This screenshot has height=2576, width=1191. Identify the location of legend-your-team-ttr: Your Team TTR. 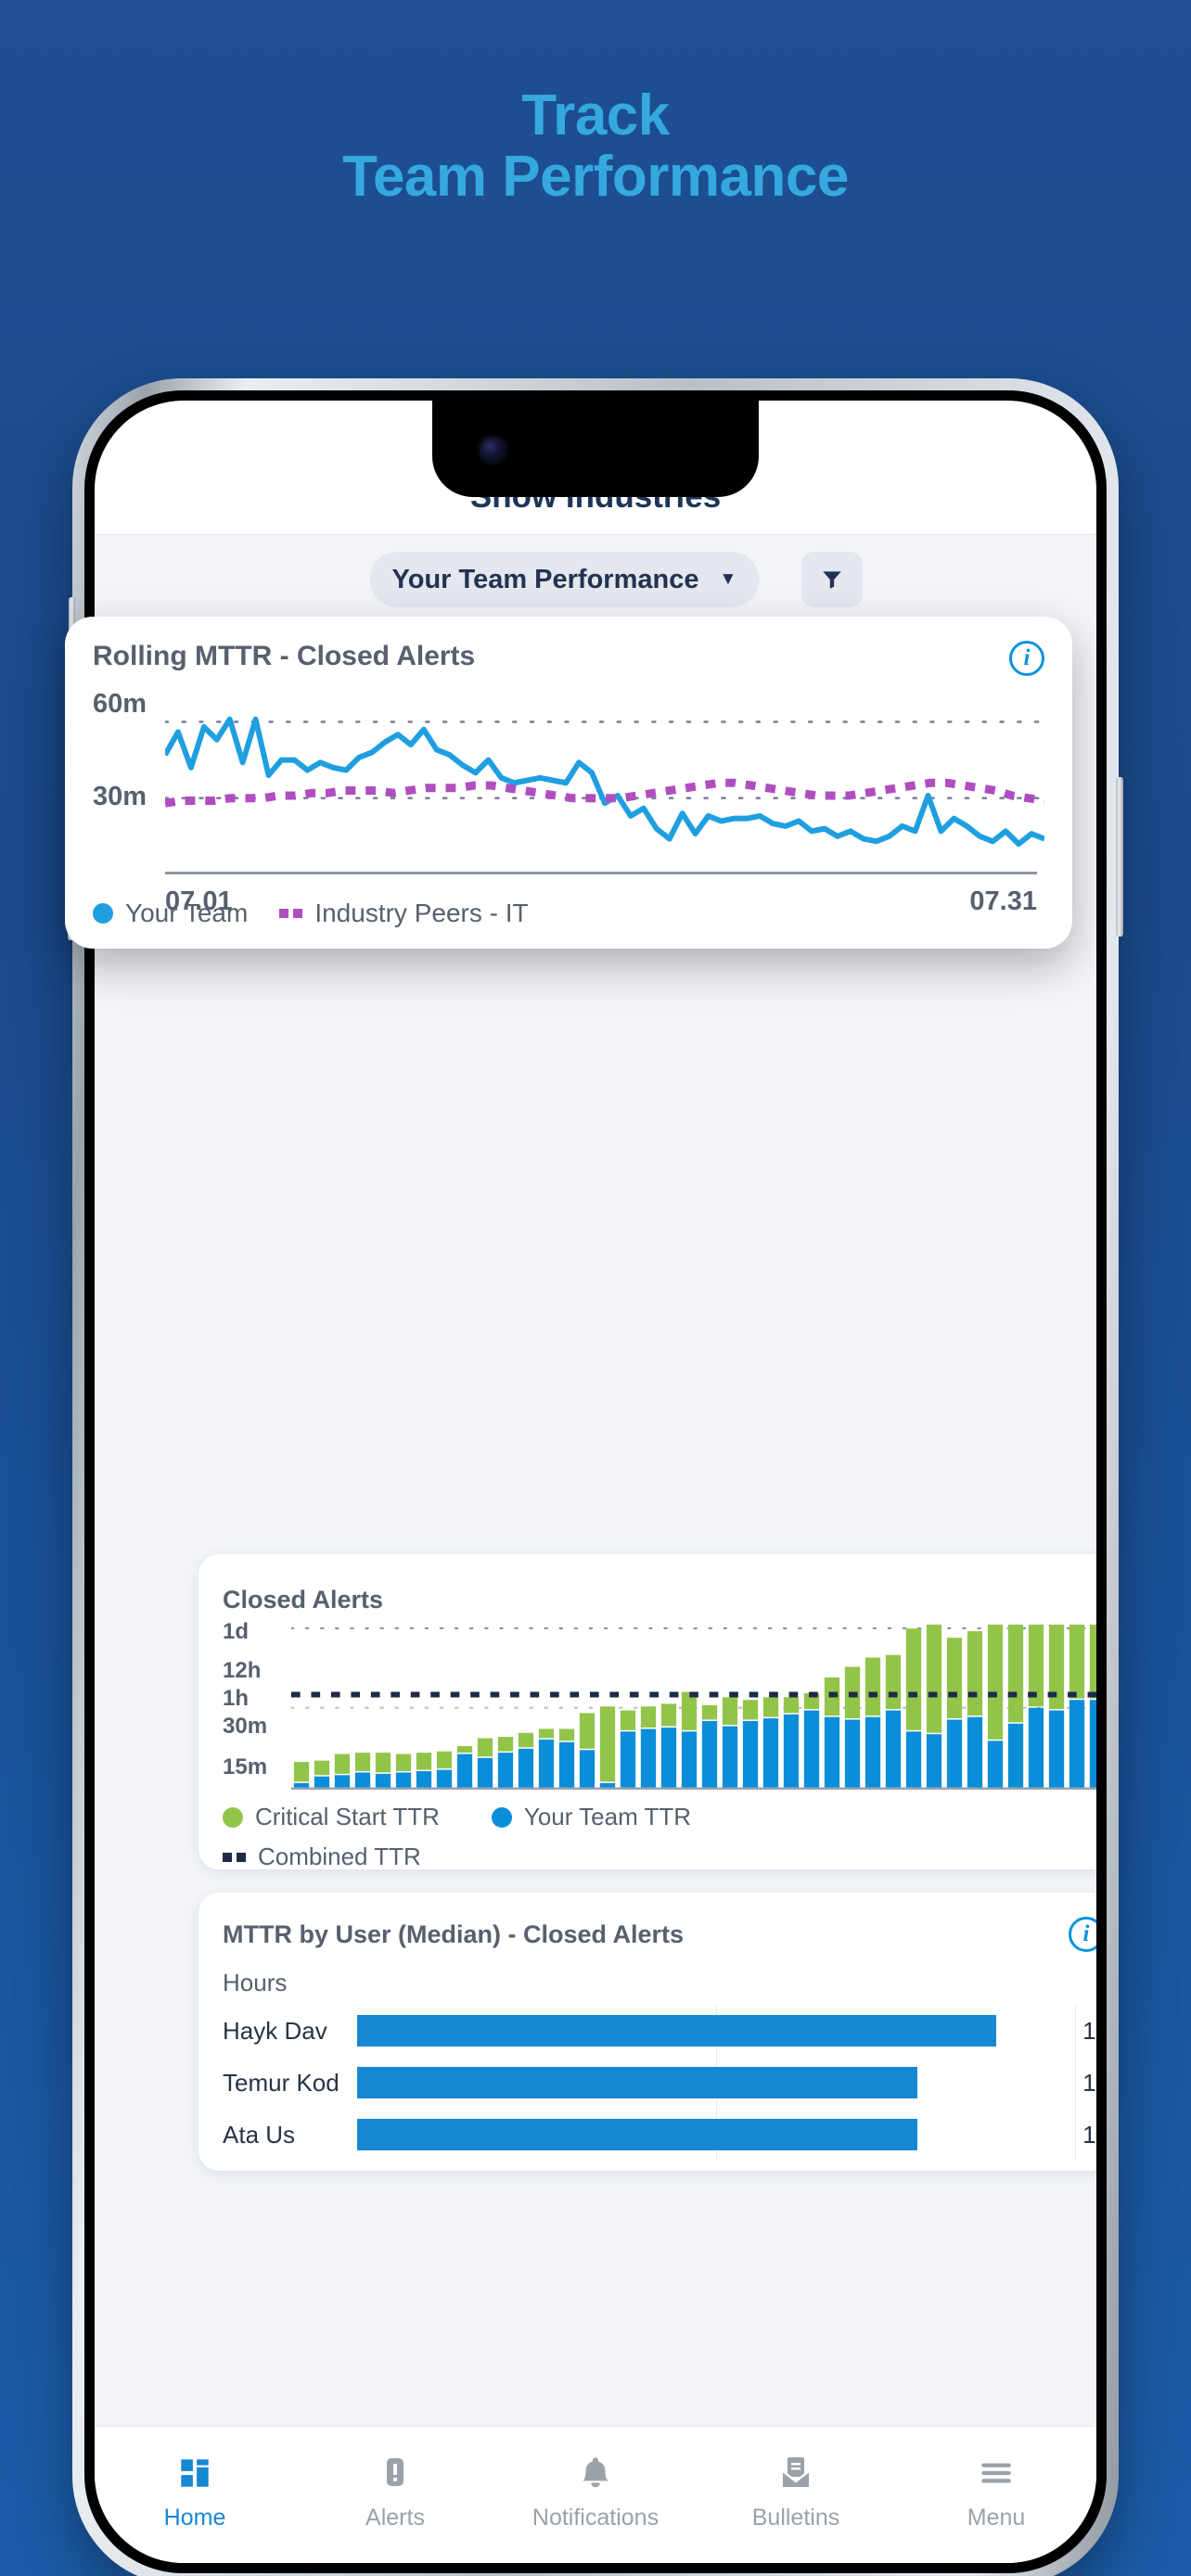
(591, 1817).